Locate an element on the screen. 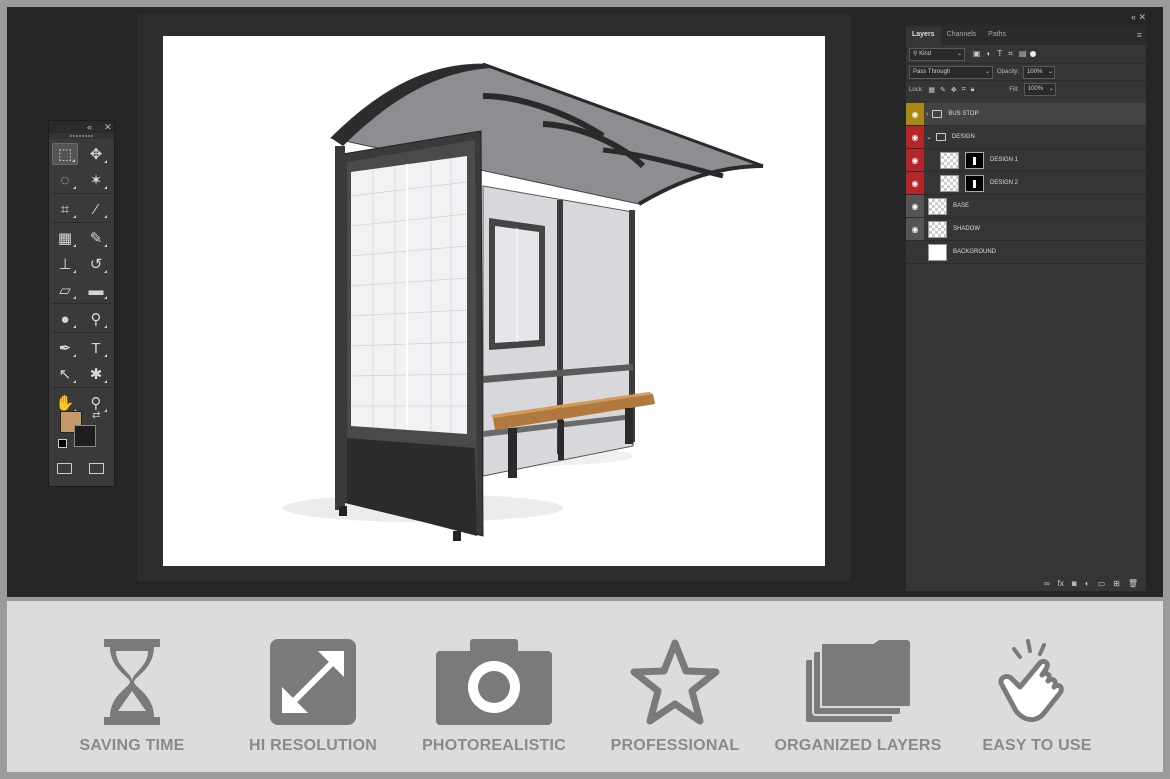  fill-field: 100% ⌄ is located at coordinates (1039, 89).